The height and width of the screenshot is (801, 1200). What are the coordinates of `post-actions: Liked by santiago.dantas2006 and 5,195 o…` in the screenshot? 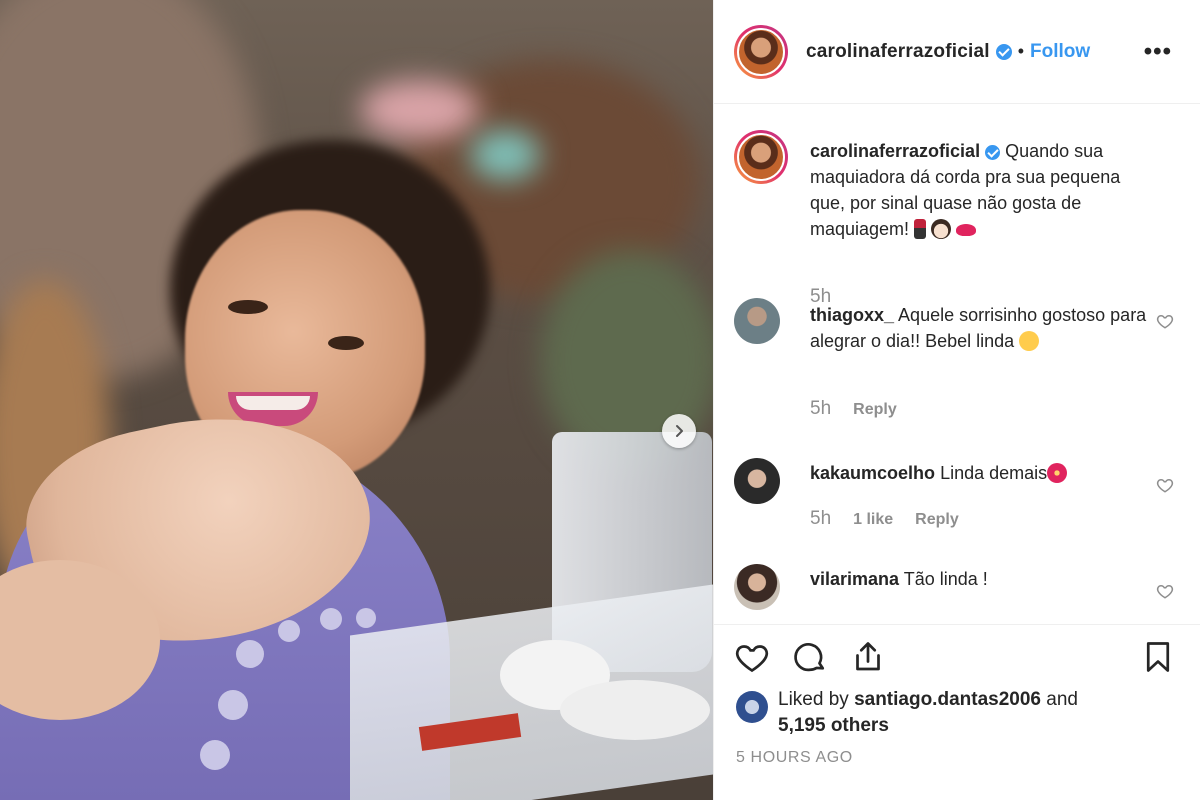 It's located at (957, 712).